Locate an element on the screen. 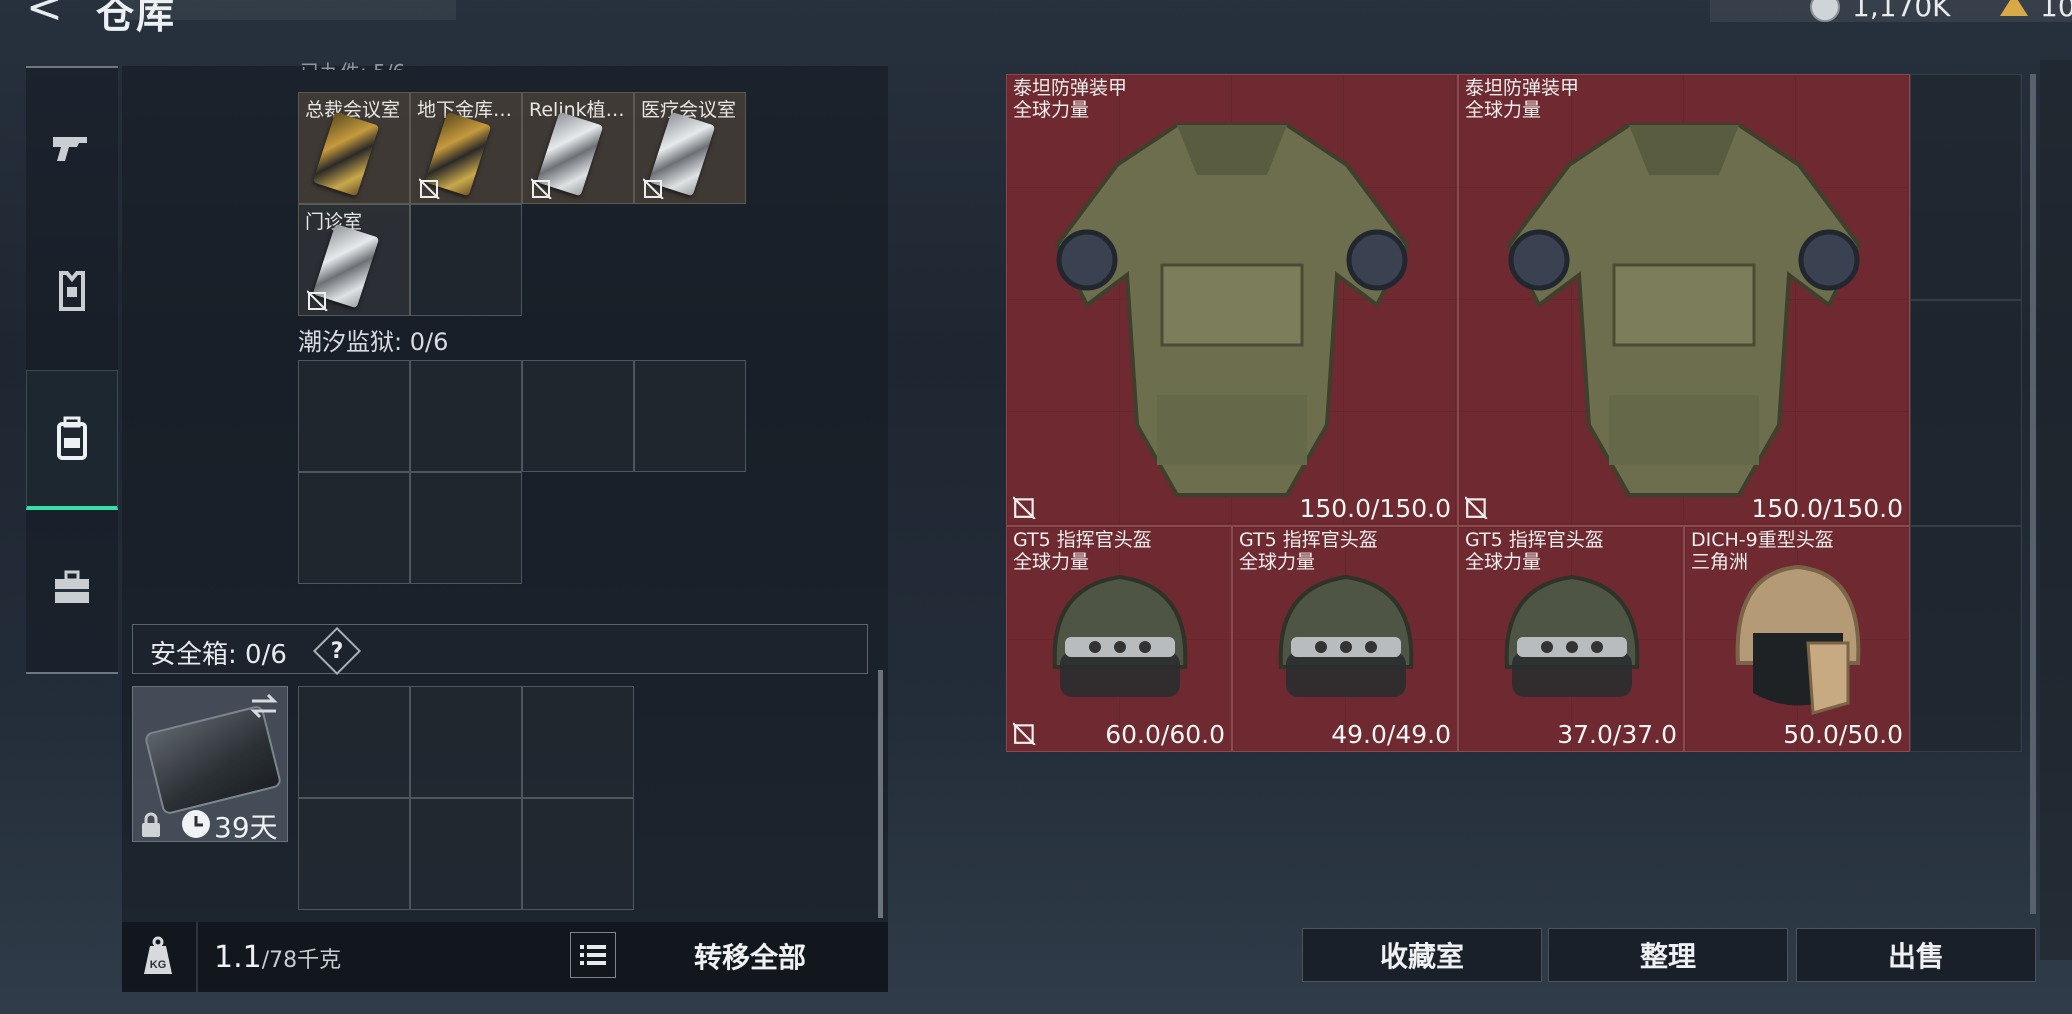 This screenshot has height=1014, width=2072. keycard-slot: 门诊室 is located at coordinates (354, 260).